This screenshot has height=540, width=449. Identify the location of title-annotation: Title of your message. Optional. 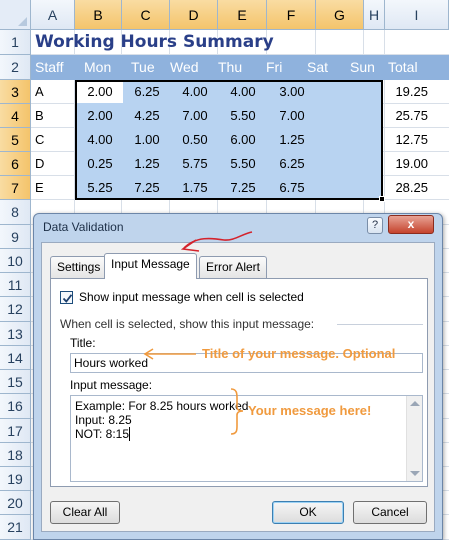
(299, 353).